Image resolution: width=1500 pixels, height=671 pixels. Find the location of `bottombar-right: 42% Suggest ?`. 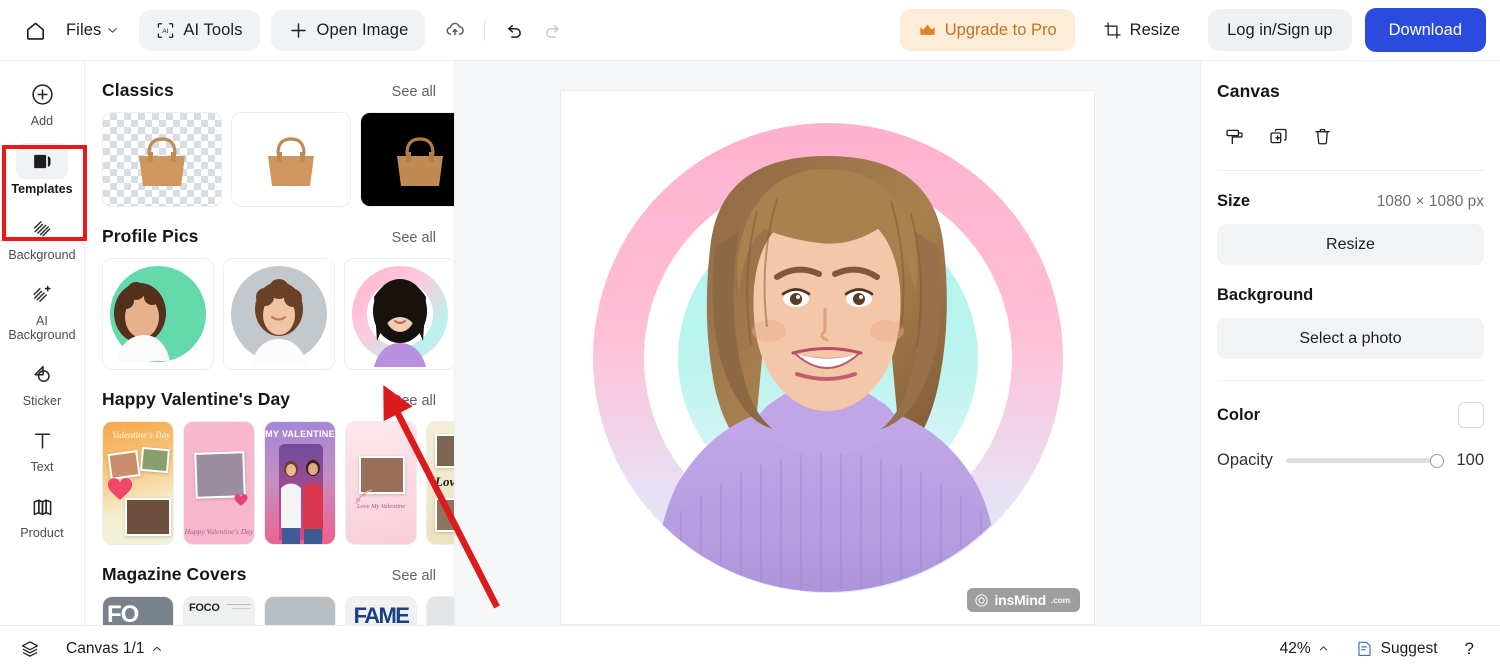

bottombar-right: 42% Suggest ? is located at coordinates (1377, 649).